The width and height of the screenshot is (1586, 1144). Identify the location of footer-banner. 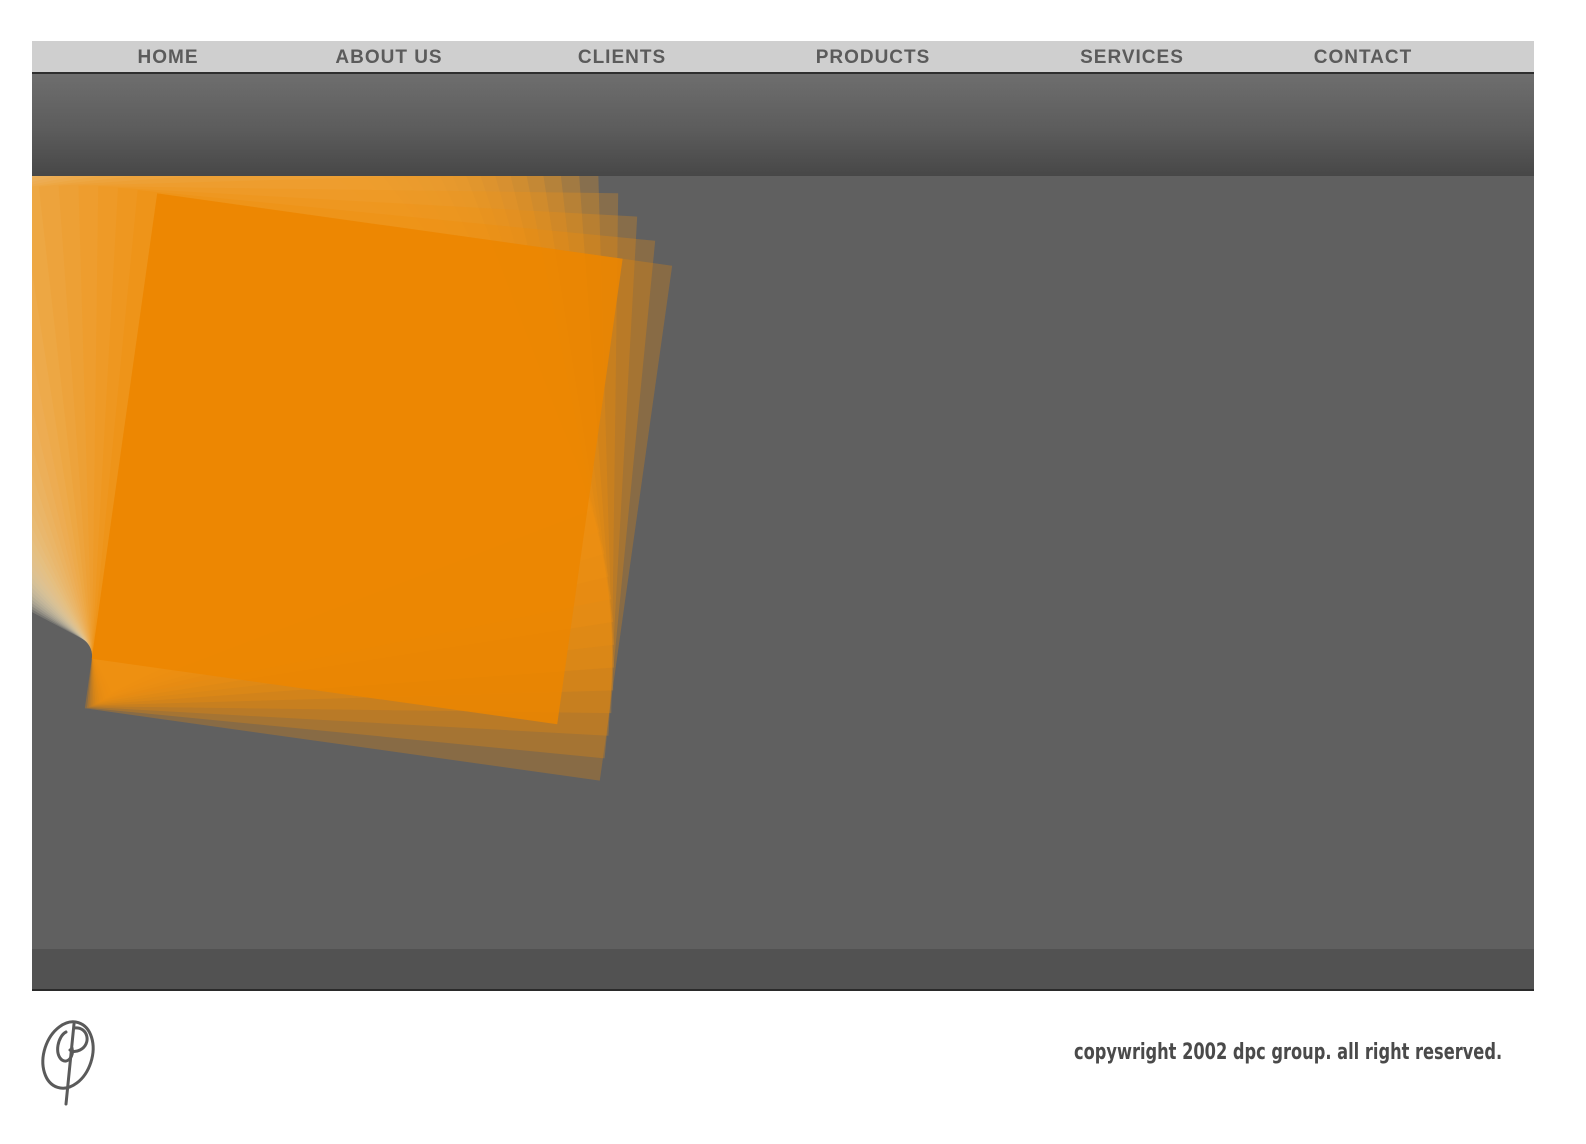
(783, 970).